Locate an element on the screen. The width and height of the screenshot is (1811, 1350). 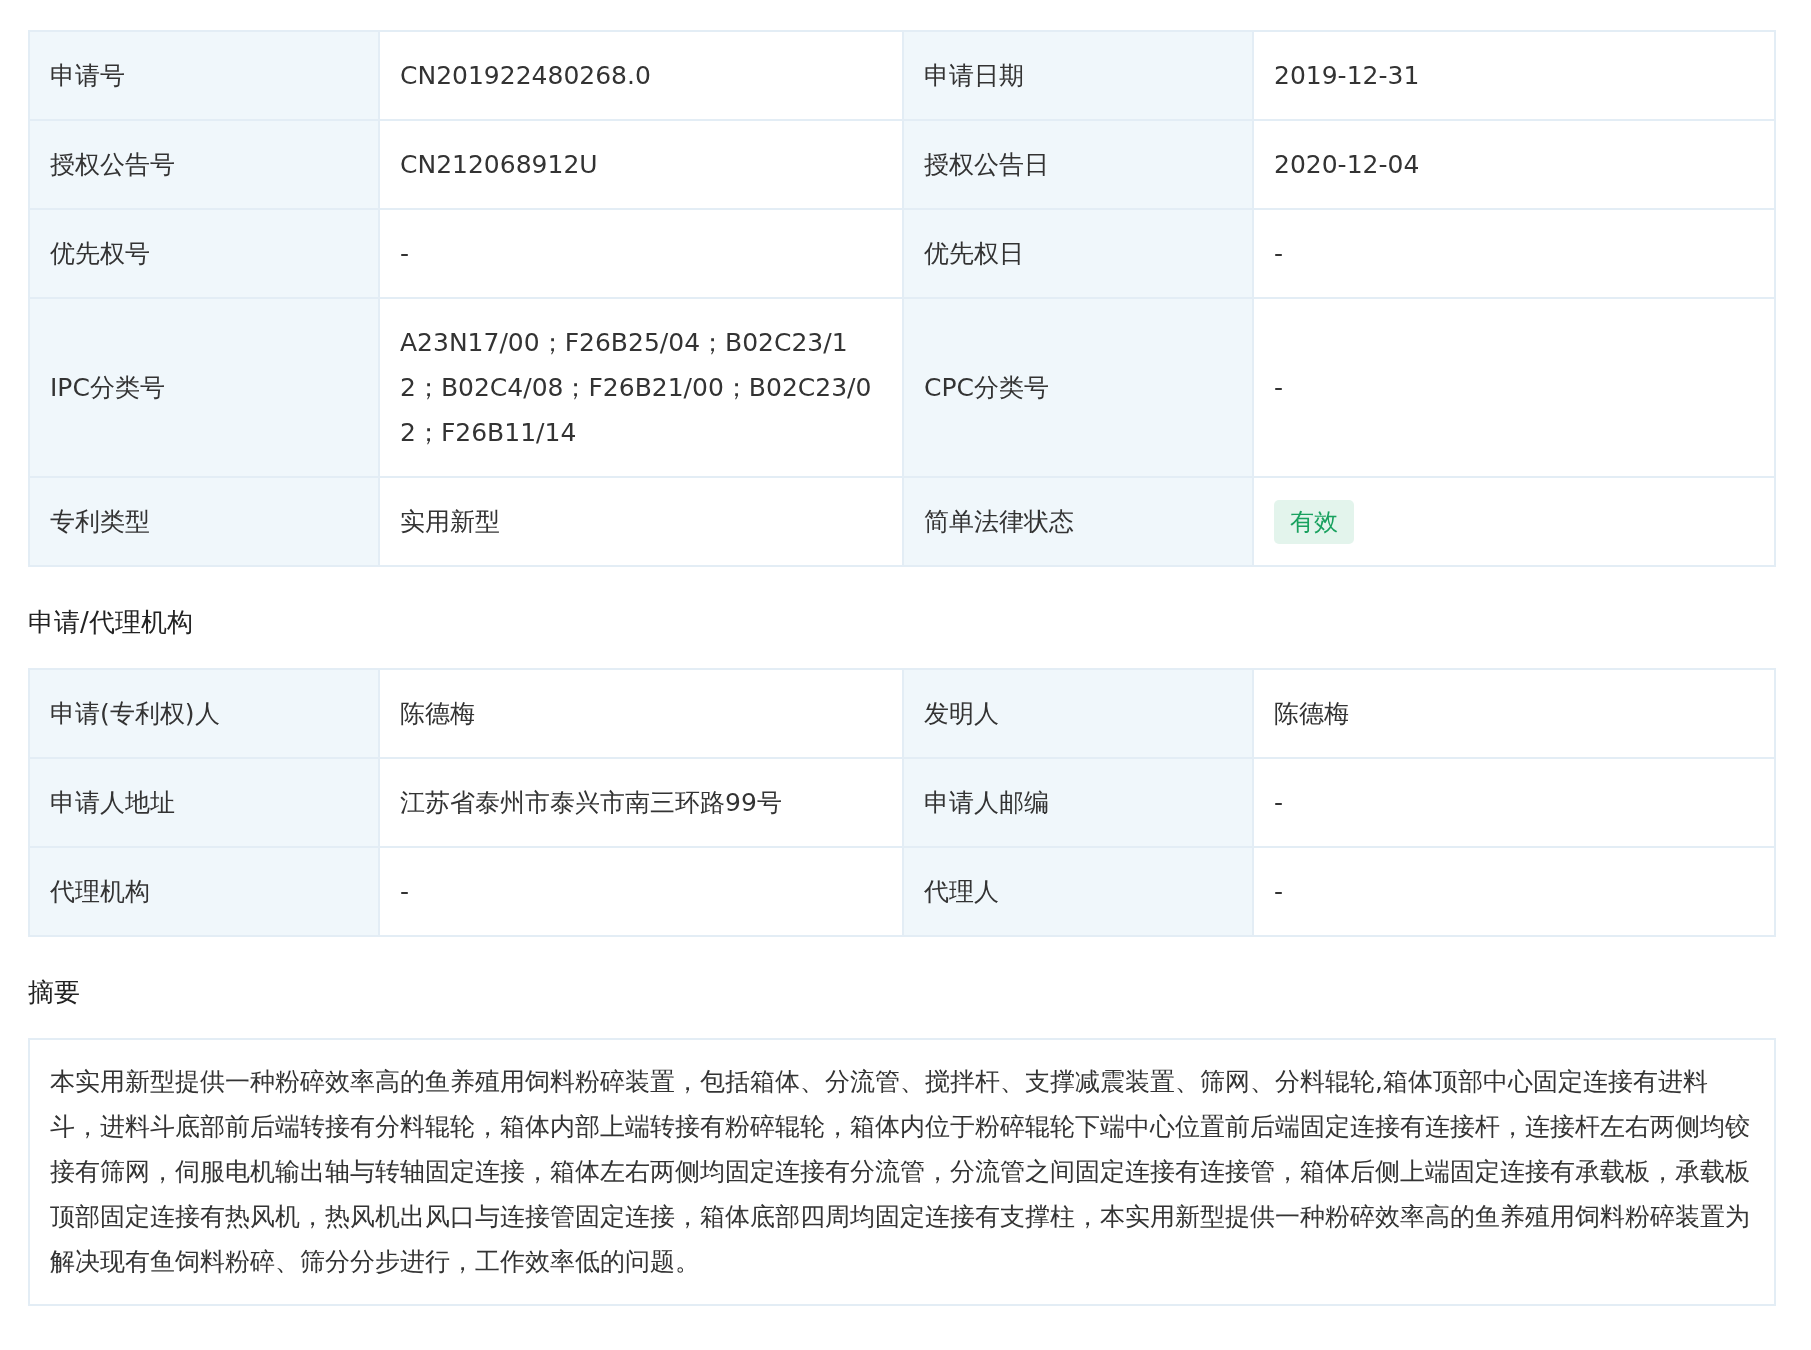
section-title: 摘要 is located at coordinates (54, 992).